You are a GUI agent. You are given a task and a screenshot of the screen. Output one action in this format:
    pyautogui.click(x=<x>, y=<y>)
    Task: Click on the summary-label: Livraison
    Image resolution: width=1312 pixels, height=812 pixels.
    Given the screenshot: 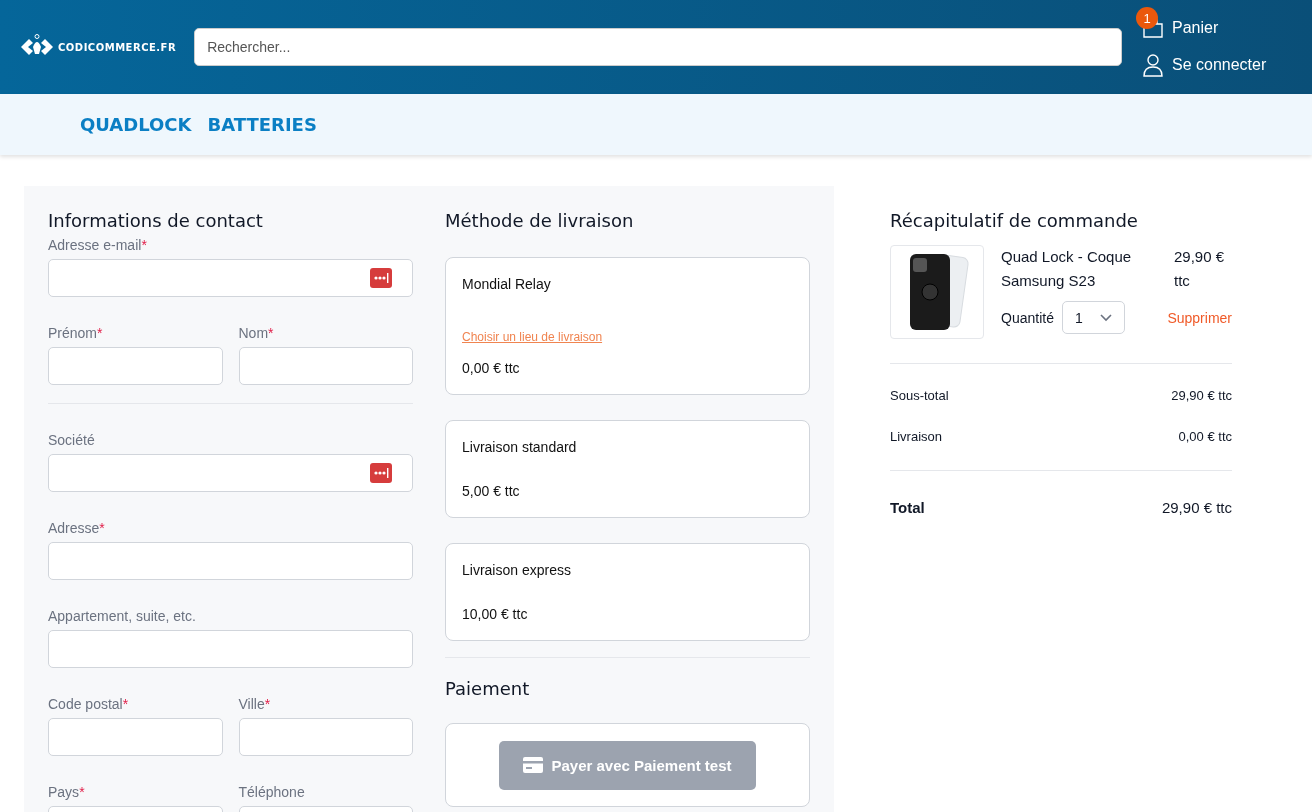 What is the action you would take?
    pyautogui.click(x=916, y=436)
    